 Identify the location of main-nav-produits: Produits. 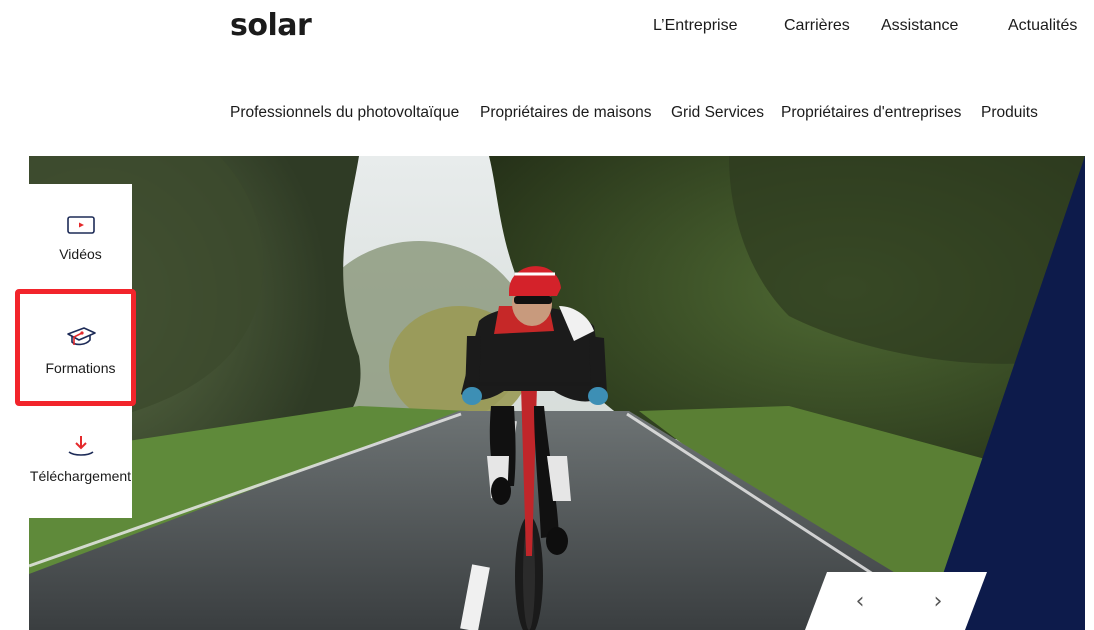
(1009, 113).